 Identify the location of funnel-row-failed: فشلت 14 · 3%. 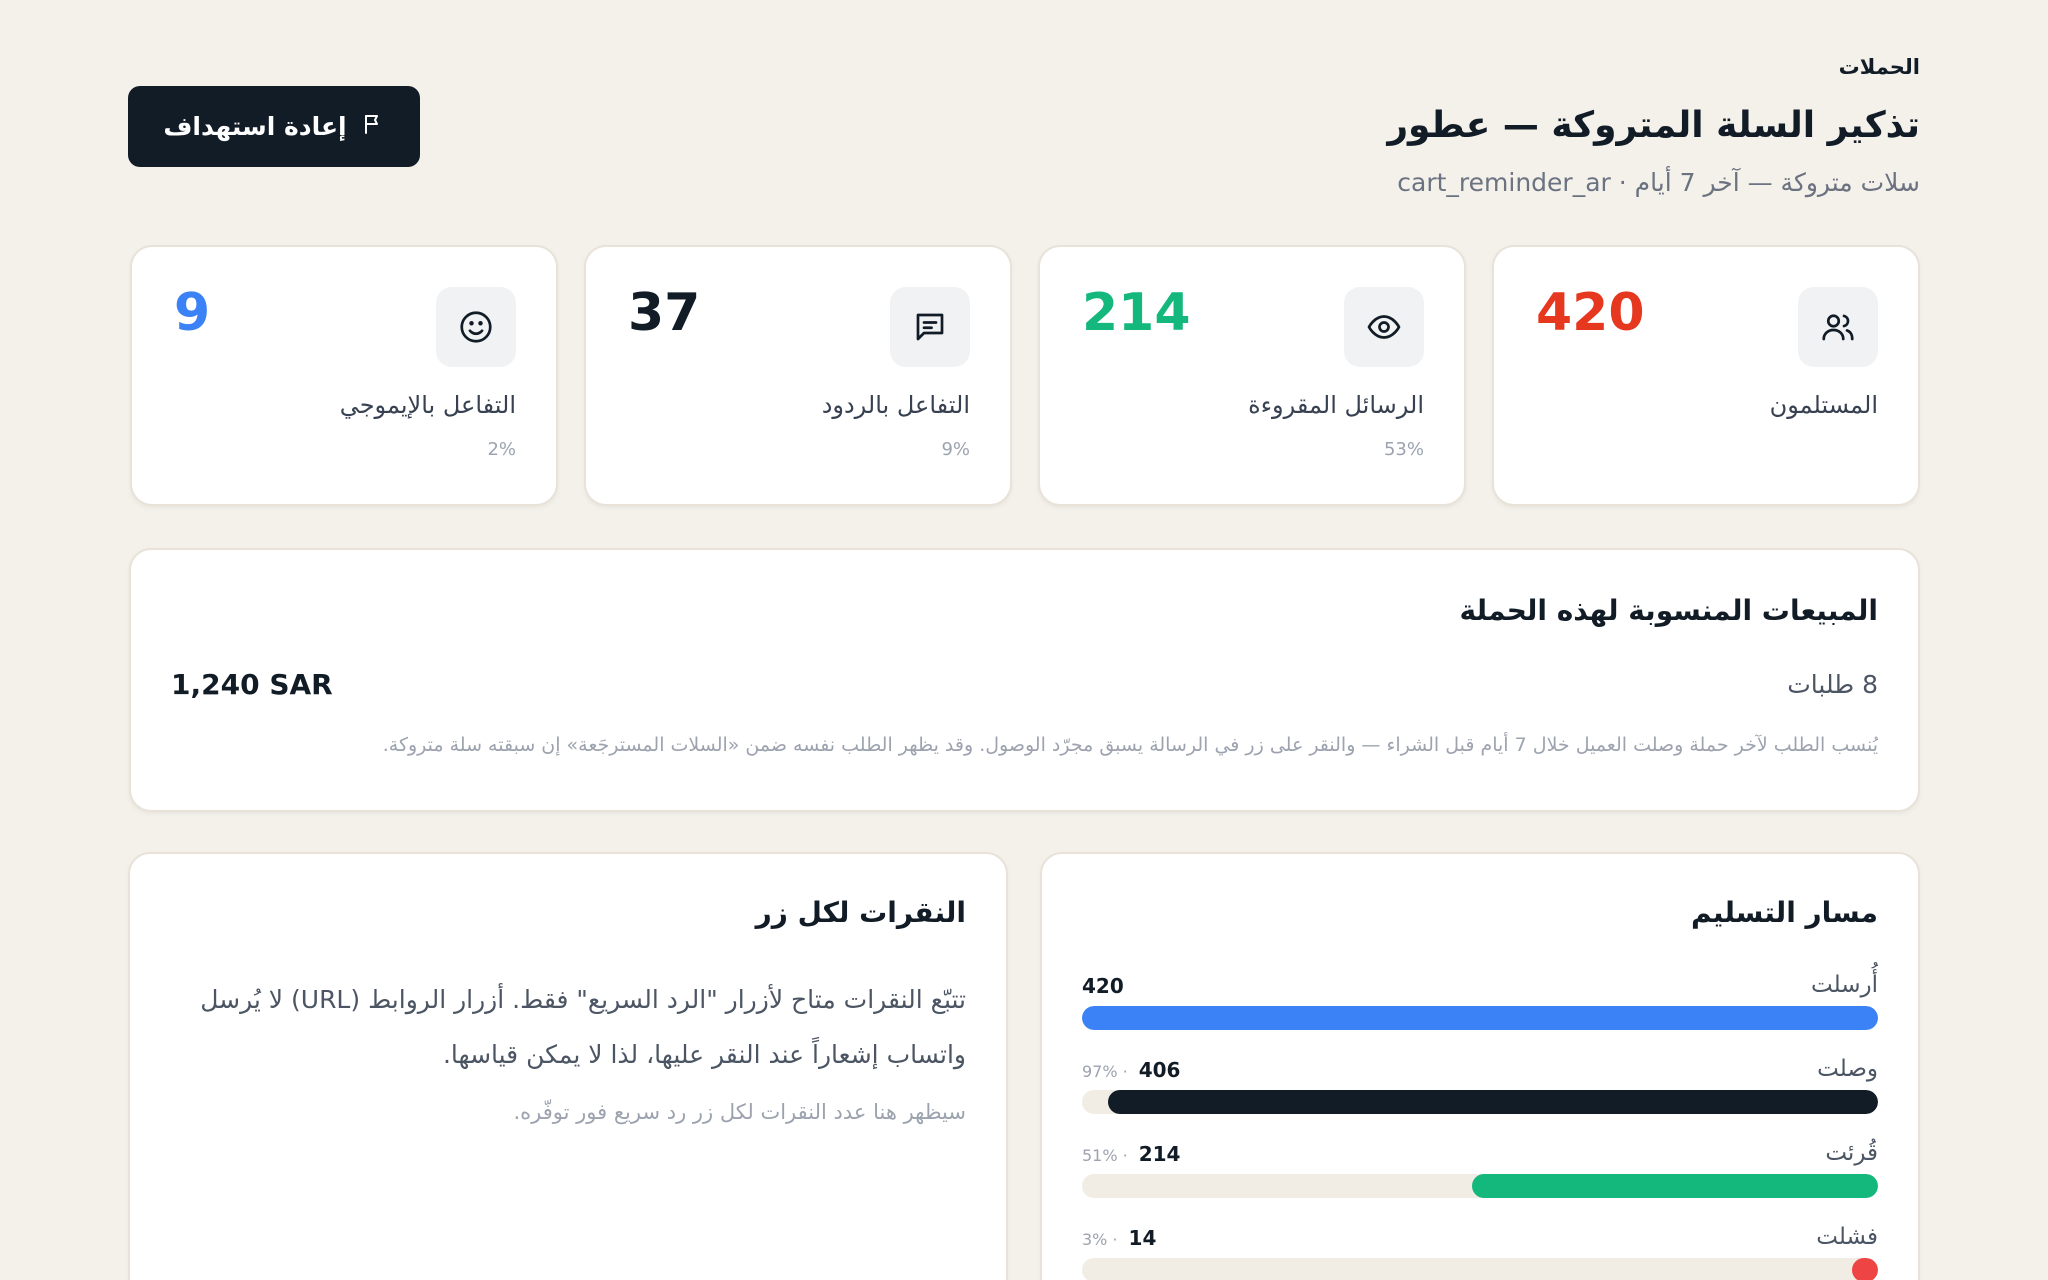
(1480, 1252).